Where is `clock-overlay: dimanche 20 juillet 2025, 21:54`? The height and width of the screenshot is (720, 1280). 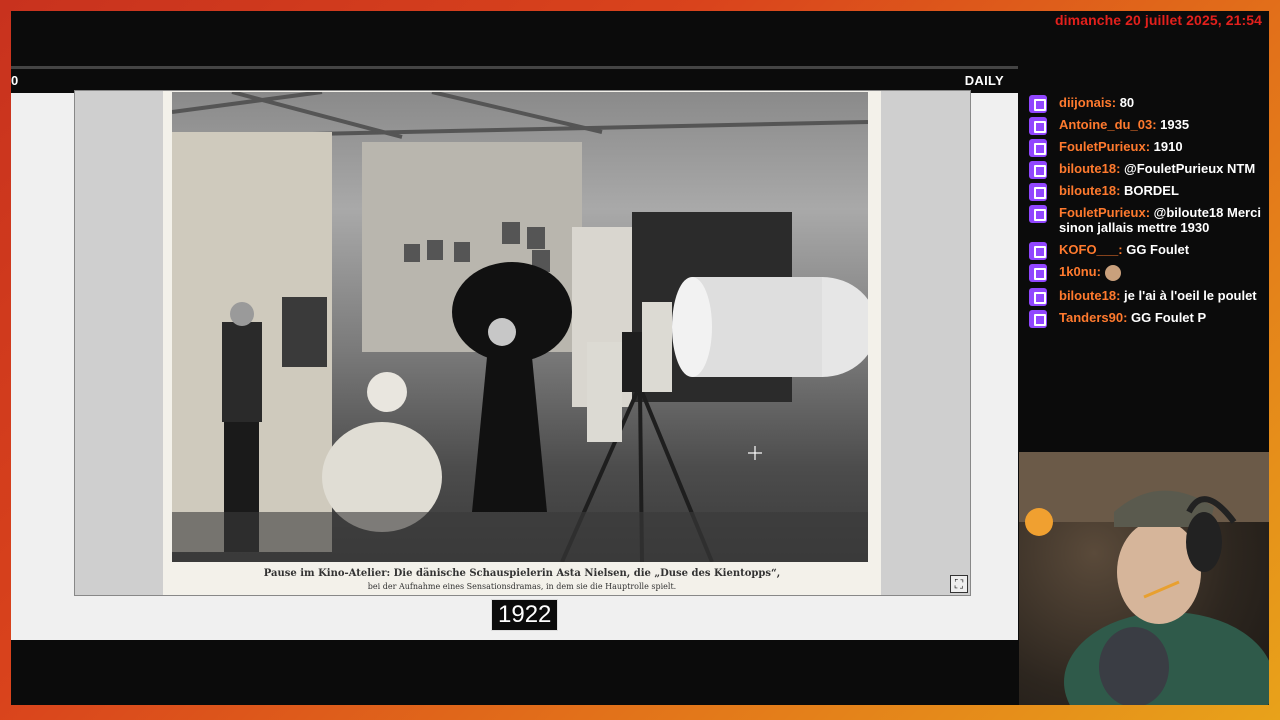
clock-overlay: dimanche 20 juillet 2025, 21:54 is located at coordinates (1158, 20).